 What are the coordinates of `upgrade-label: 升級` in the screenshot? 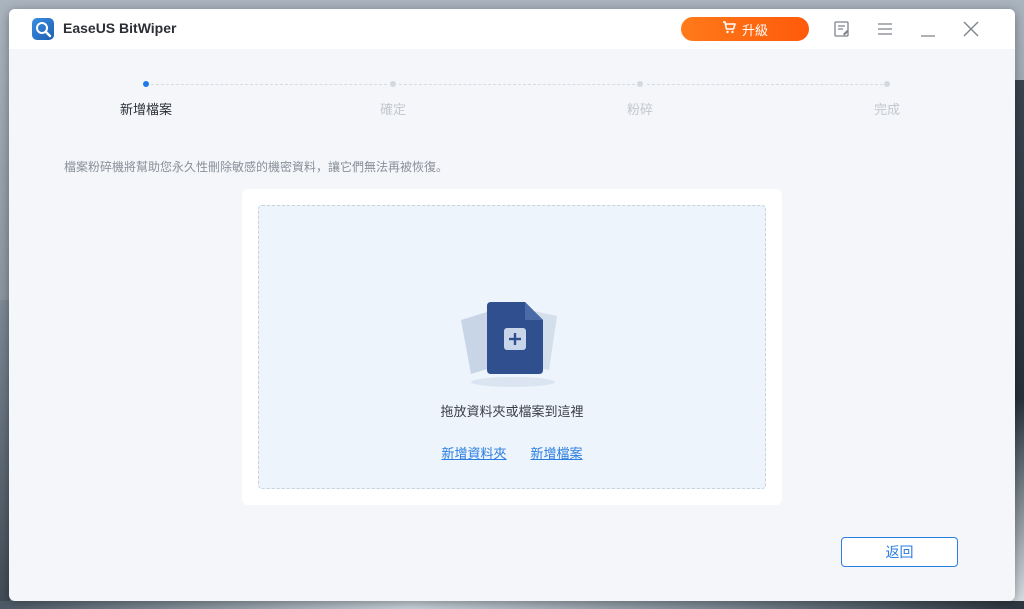 It's located at (754, 31).